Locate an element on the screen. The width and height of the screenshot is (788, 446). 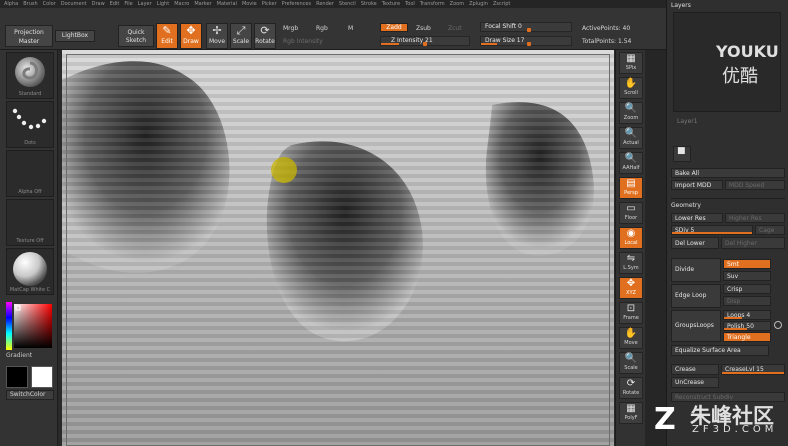
import-mdd-button: Import MDD is located at coordinates (697, 185).